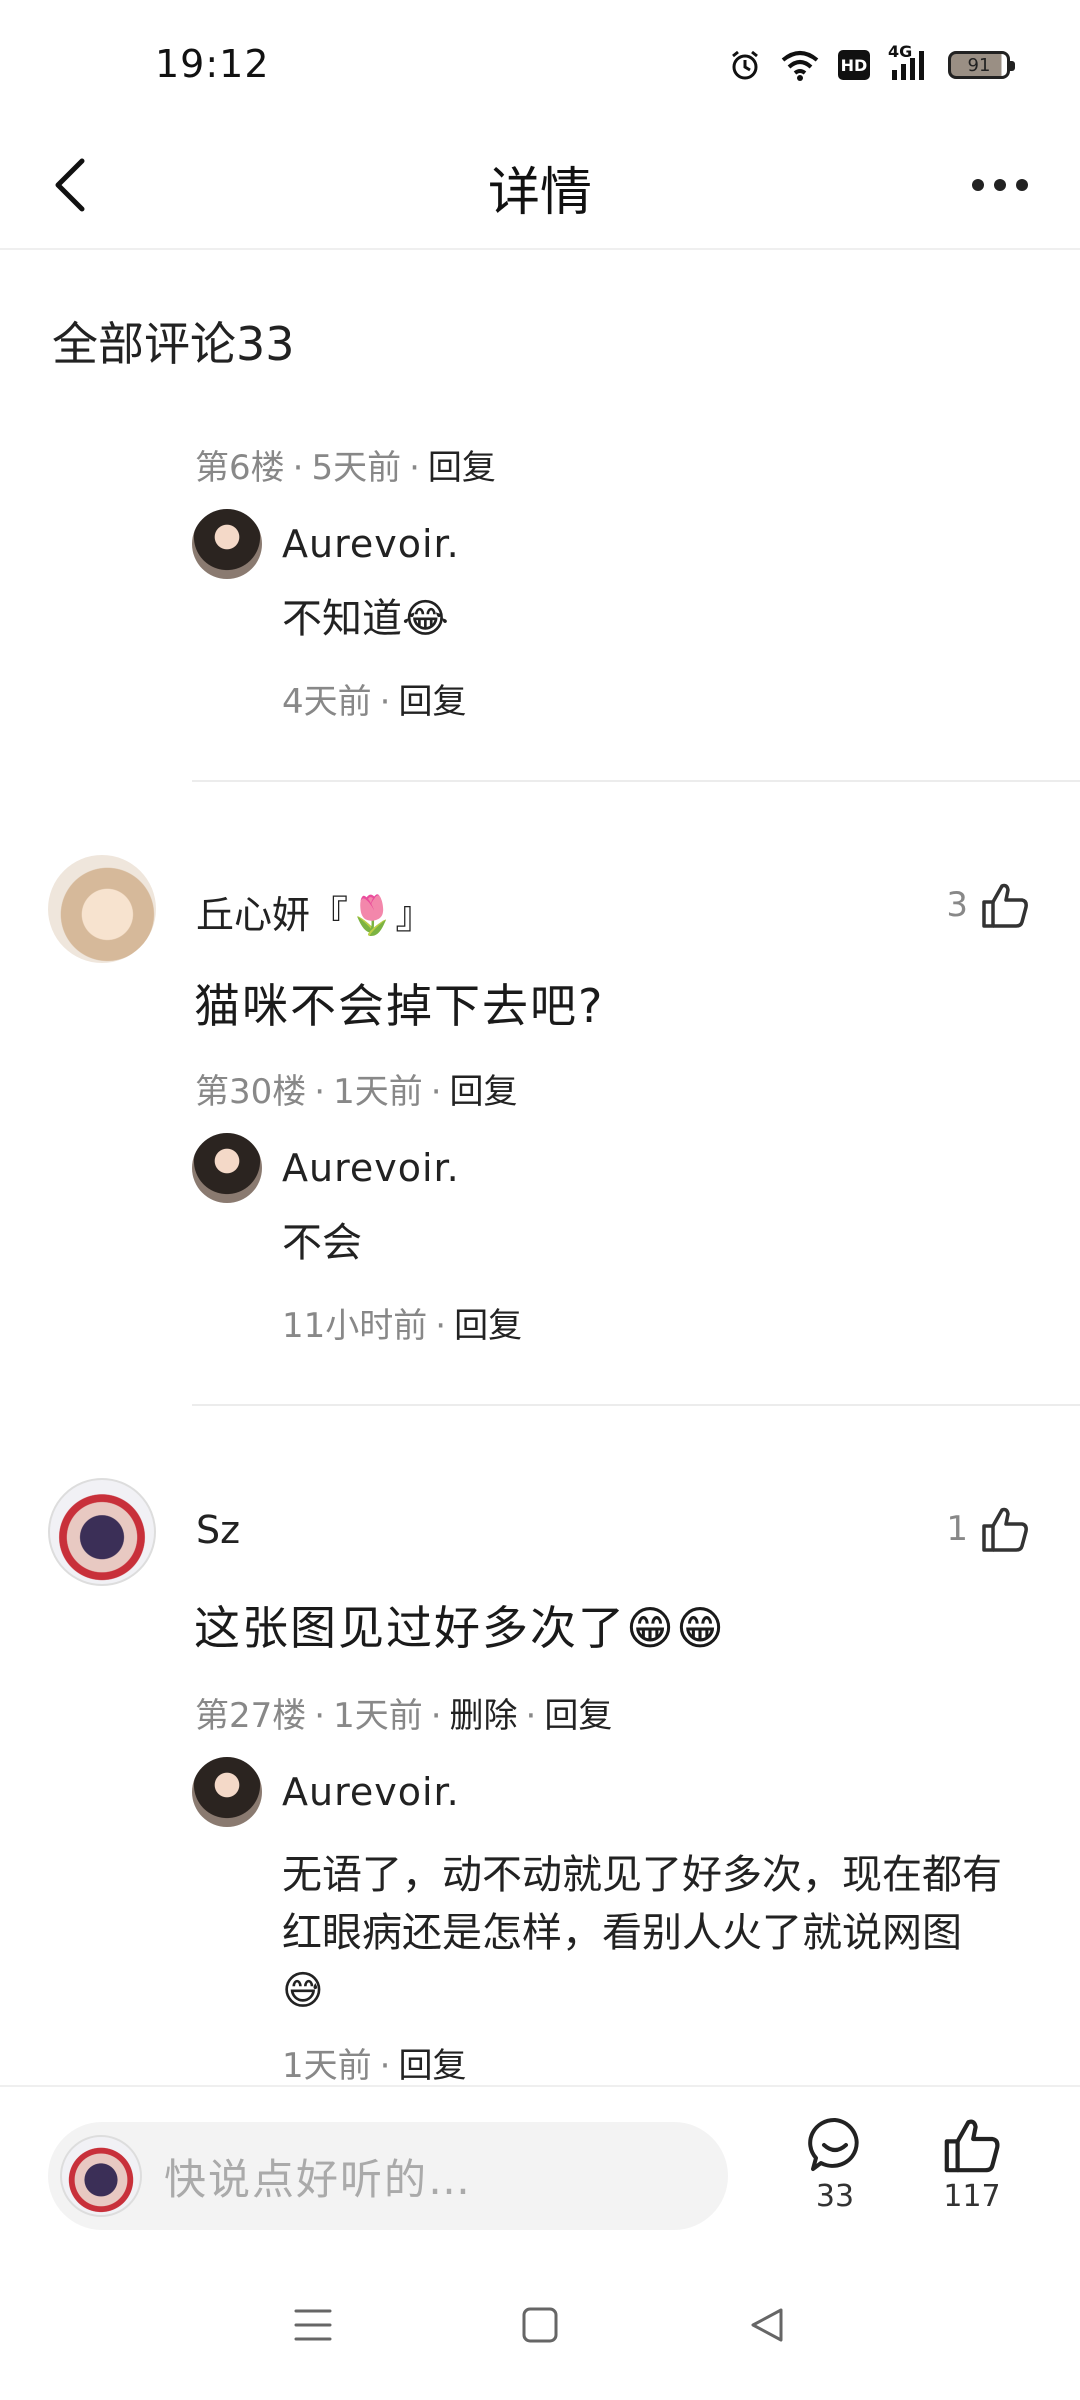 This screenshot has height=2400, width=1080. I want to click on floor-label: 第6楼, so click(240, 468).